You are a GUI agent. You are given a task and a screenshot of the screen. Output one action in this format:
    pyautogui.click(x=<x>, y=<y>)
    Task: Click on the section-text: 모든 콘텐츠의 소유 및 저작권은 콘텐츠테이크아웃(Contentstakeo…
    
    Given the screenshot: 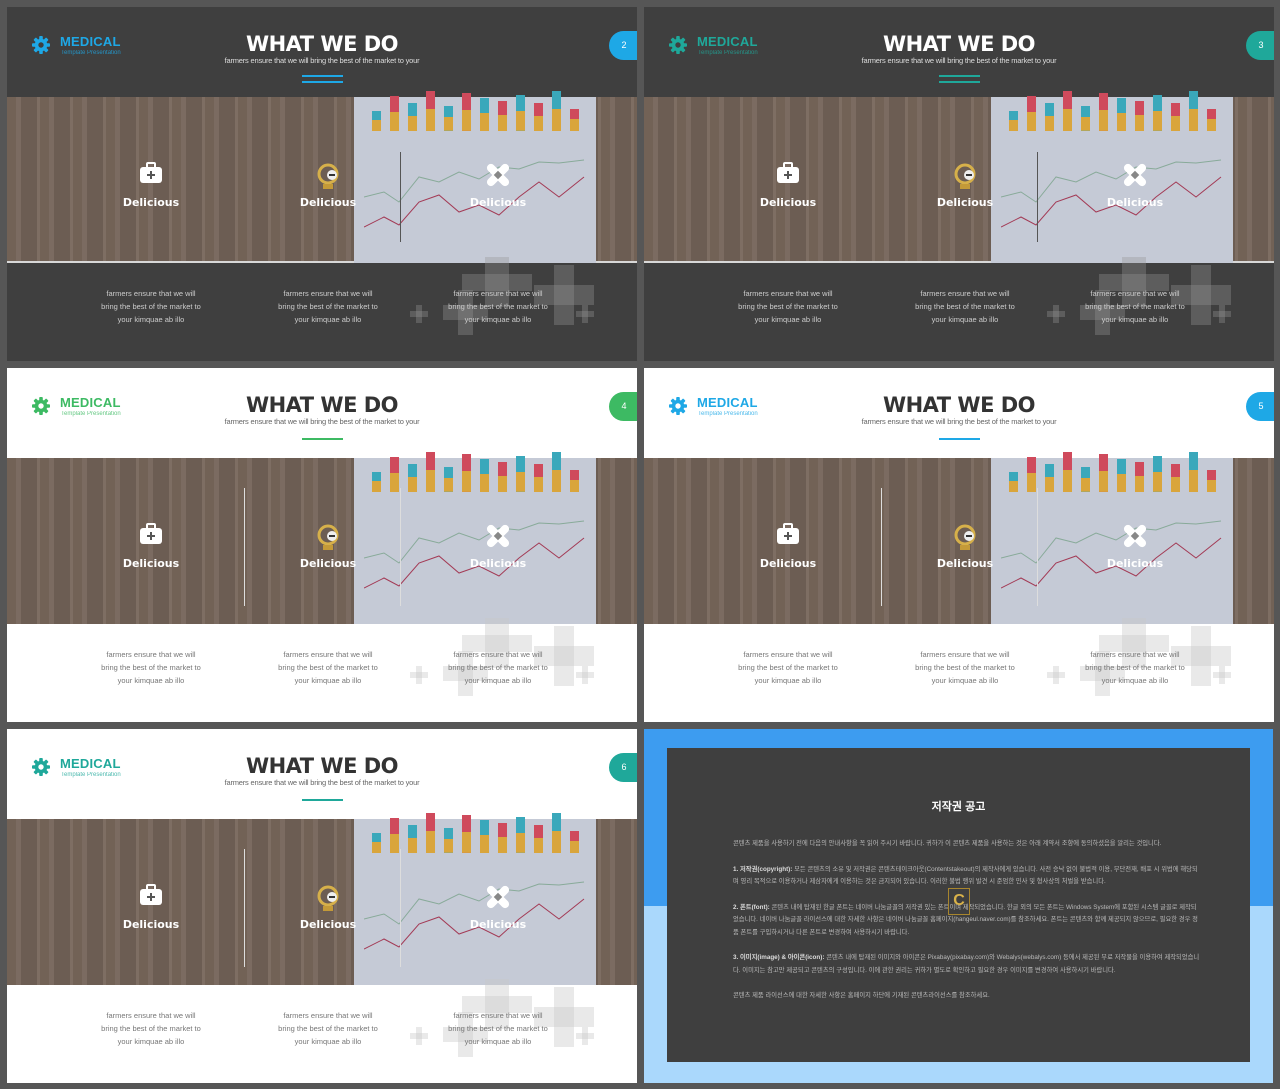 What is the action you would take?
    pyautogui.click(x=965, y=875)
    